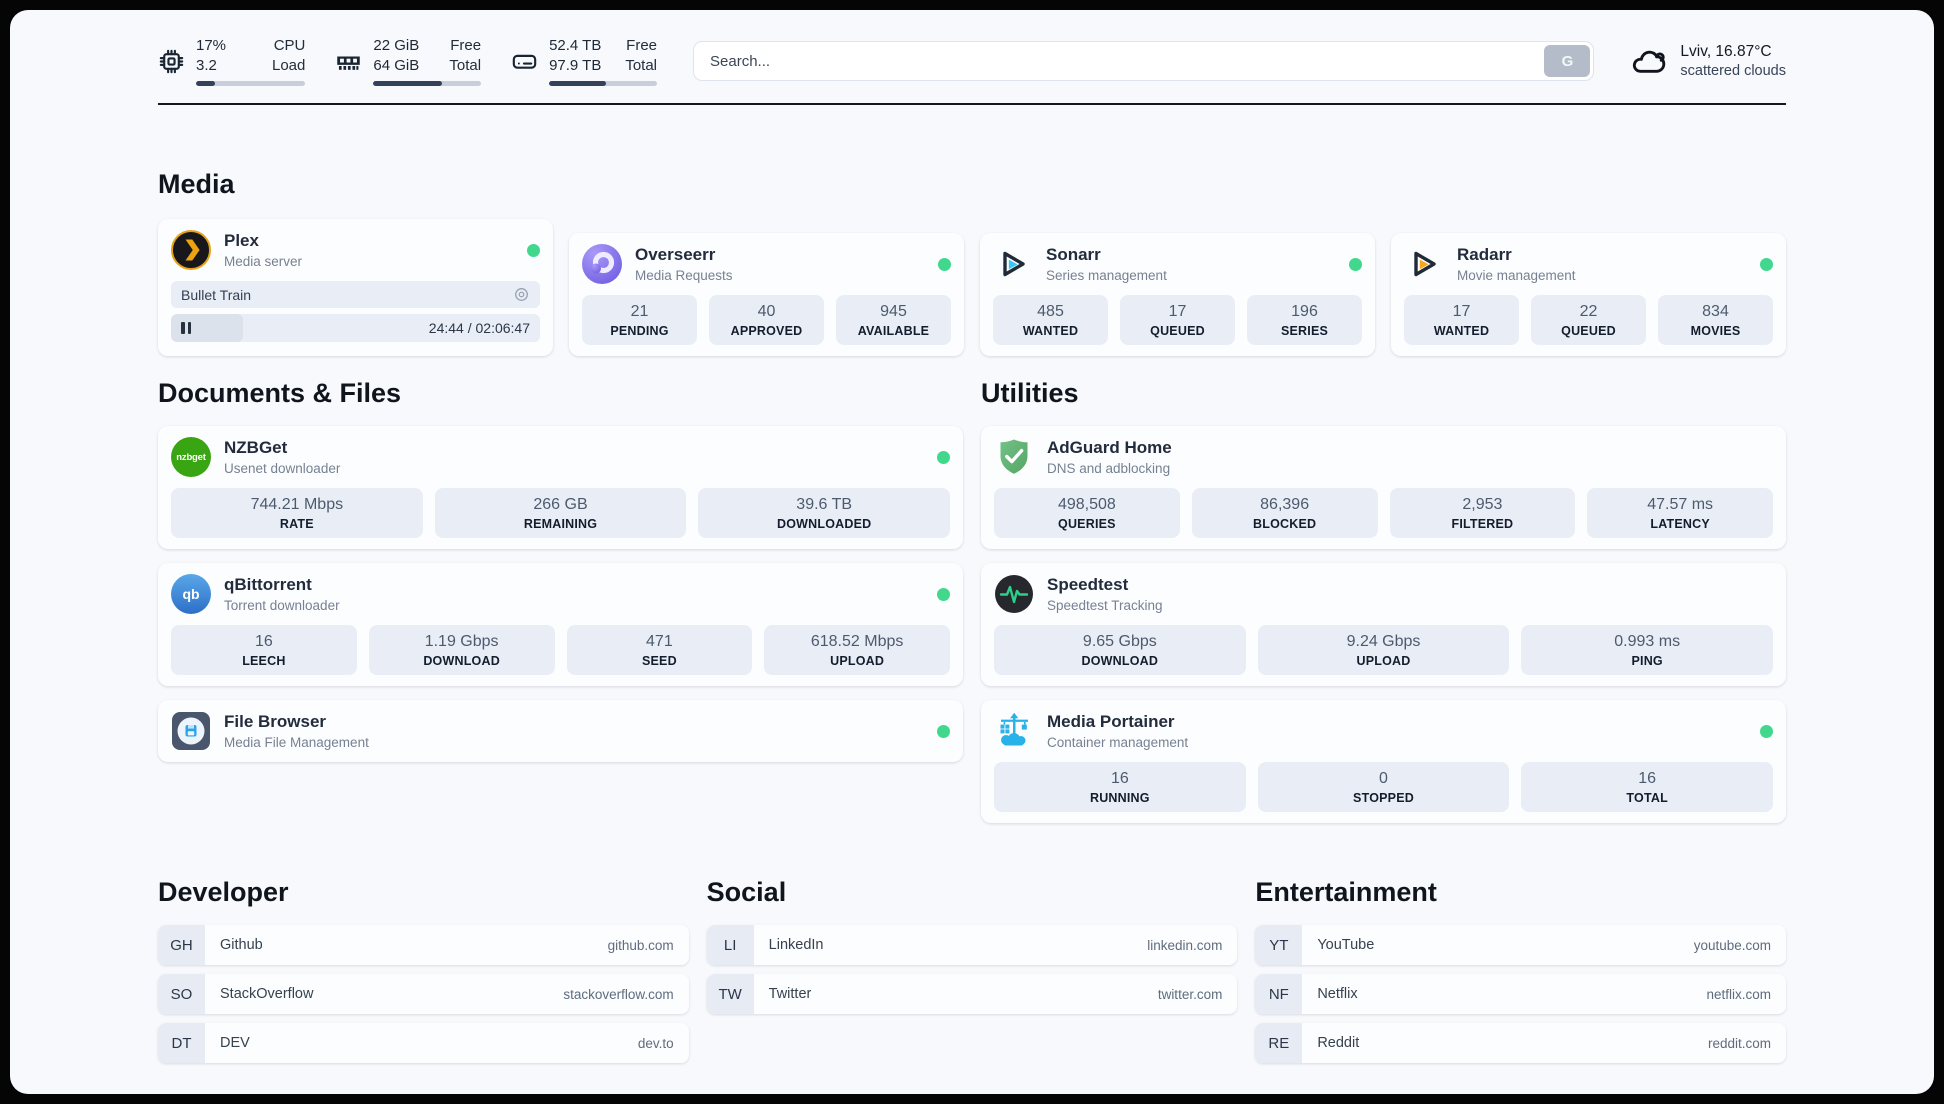 Image resolution: width=1944 pixels, height=1104 pixels. What do you see at coordinates (972, 994) in the screenshot?
I see `bookmark-twitter: TW Twitter twitter.com` at bounding box center [972, 994].